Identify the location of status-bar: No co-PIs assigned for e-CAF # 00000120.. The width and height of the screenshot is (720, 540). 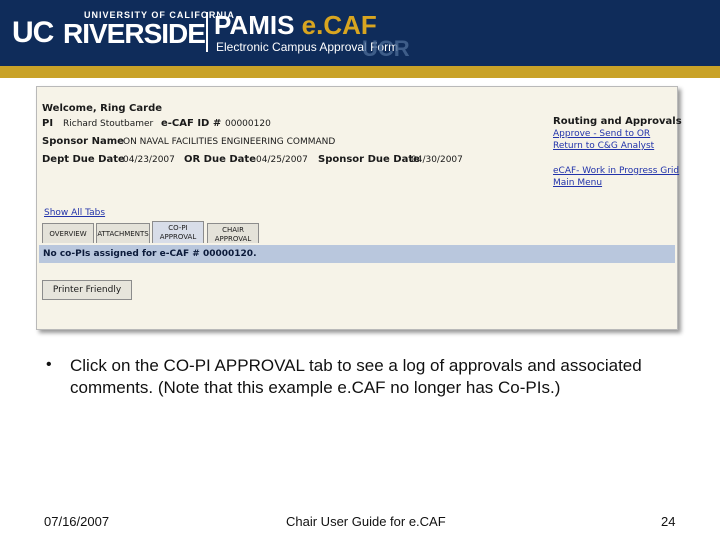
(357, 254).